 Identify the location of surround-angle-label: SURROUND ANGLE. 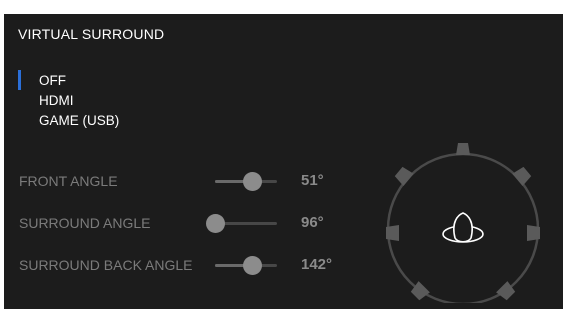
(85, 223).